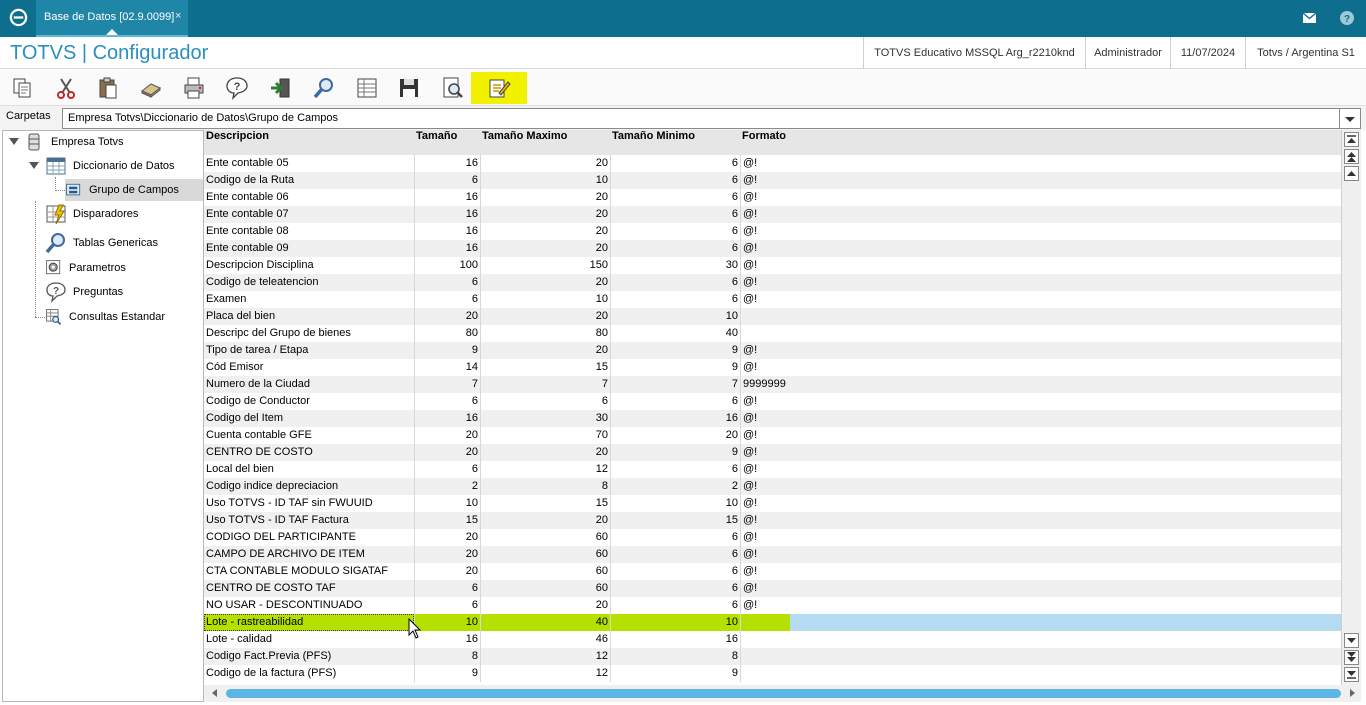  I want to click on scroll-bottom-button, so click(1351, 674).